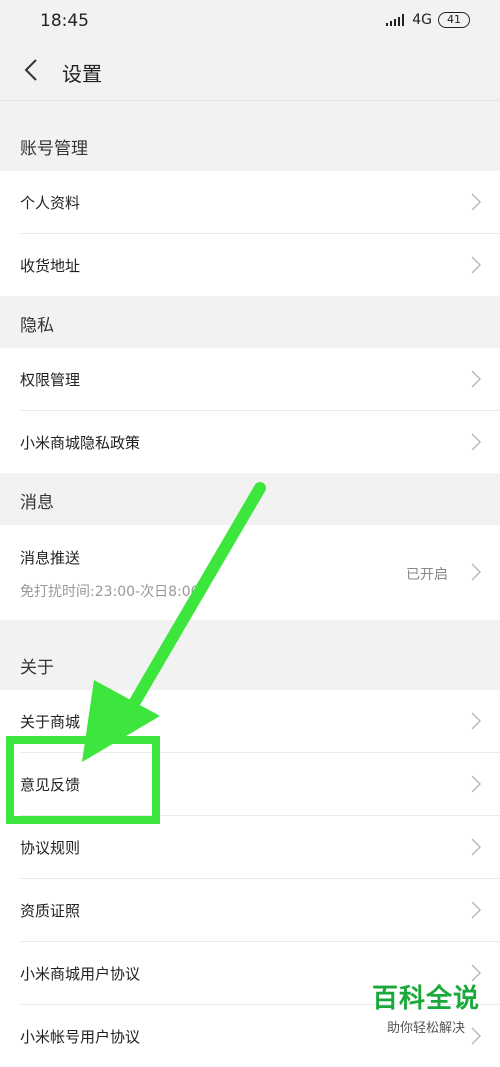 The width and height of the screenshot is (500, 1067). I want to click on row-feedback: 意见反馈, so click(260, 784).